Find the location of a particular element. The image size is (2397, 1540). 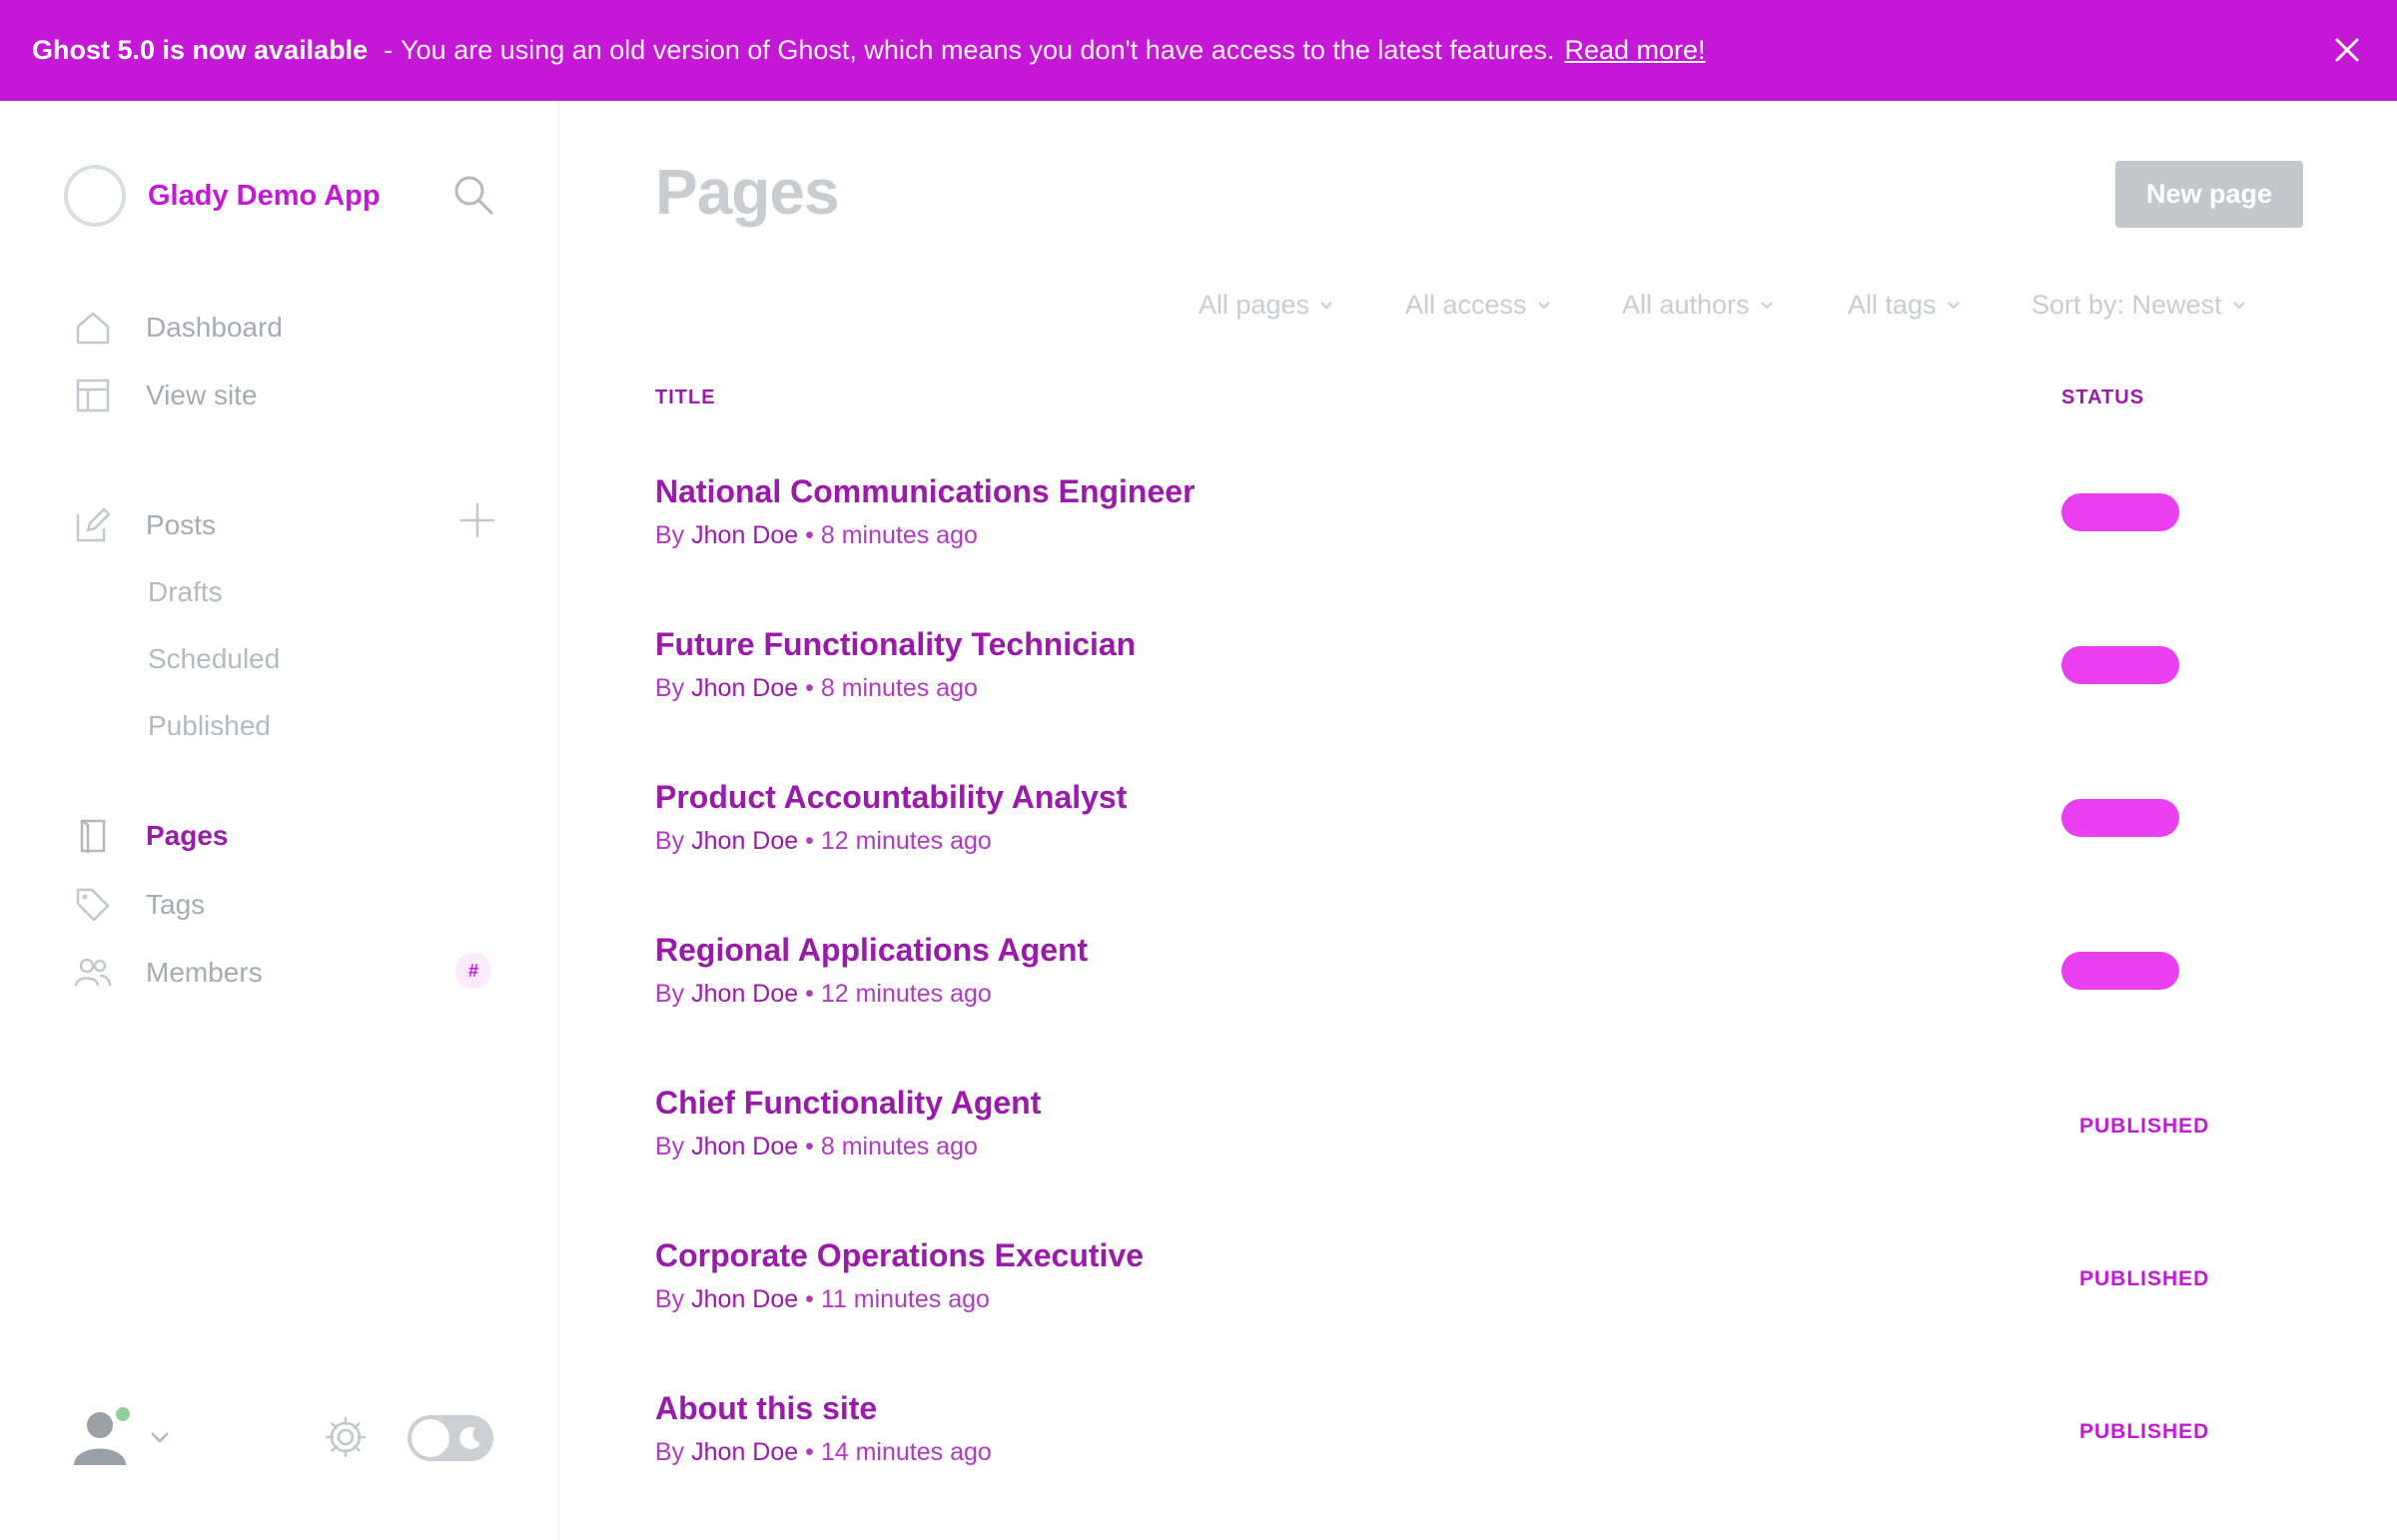

row-meta: By Jhon Doe • 12 minutes ago is located at coordinates (823, 841).